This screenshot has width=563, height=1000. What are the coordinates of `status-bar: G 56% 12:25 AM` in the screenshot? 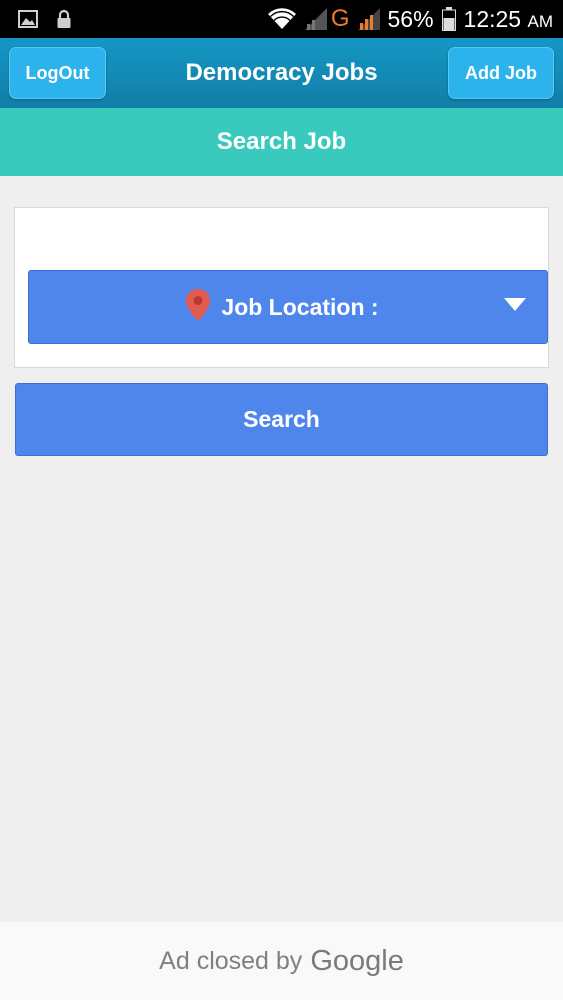 It's located at (281, 19).